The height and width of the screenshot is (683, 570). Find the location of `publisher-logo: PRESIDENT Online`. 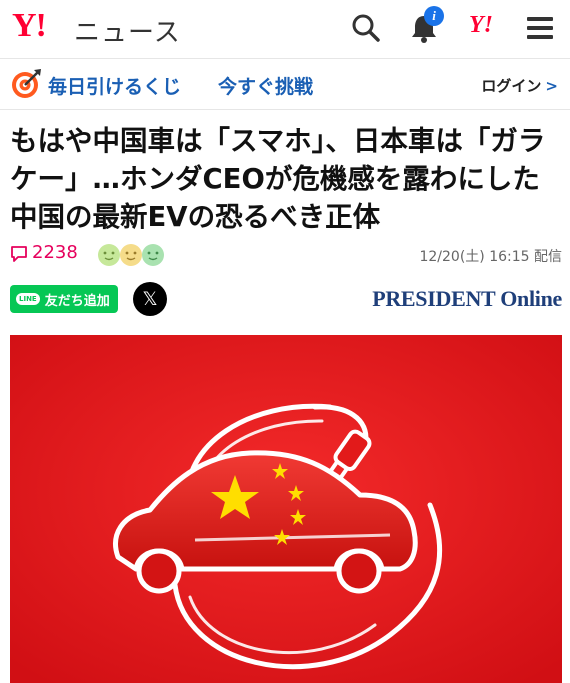

publisher-logo: PRESIDENT Online is located at coordinates (467, 299).